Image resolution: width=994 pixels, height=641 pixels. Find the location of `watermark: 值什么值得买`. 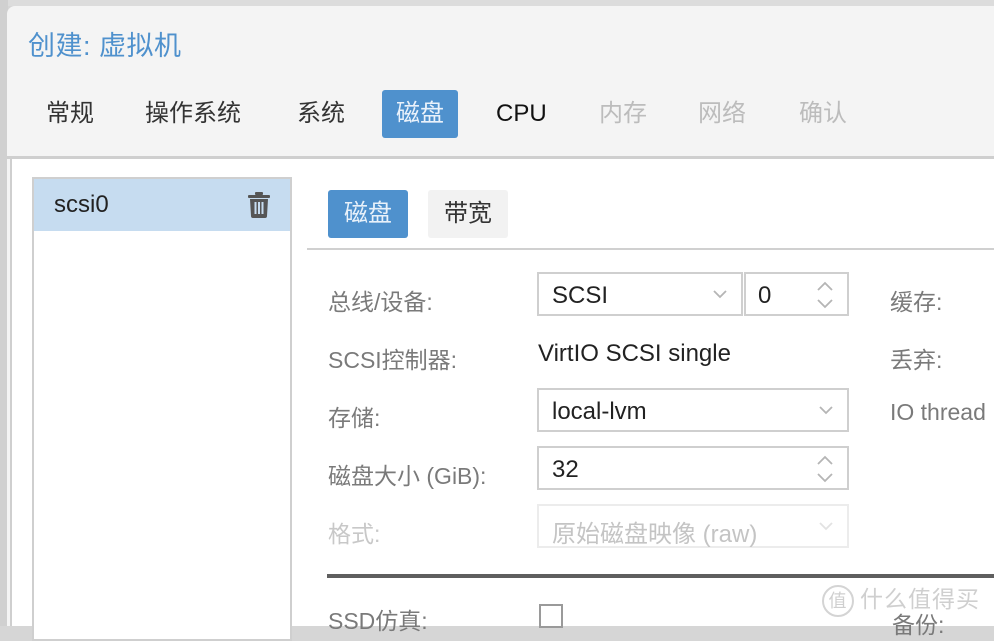

watermark: 值什么值得买 is located at coordinates (901, 598).